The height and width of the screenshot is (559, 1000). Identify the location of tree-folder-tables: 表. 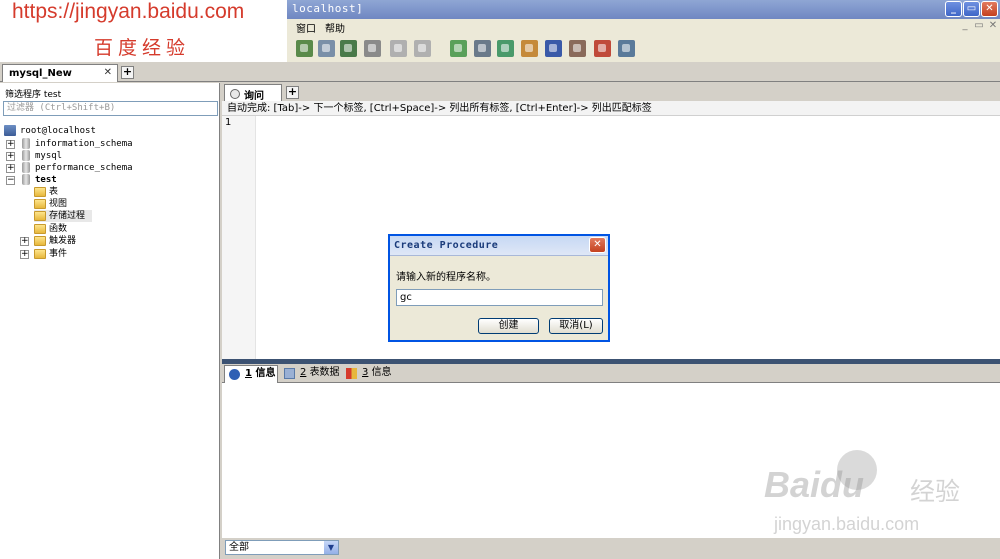
(54, 192).